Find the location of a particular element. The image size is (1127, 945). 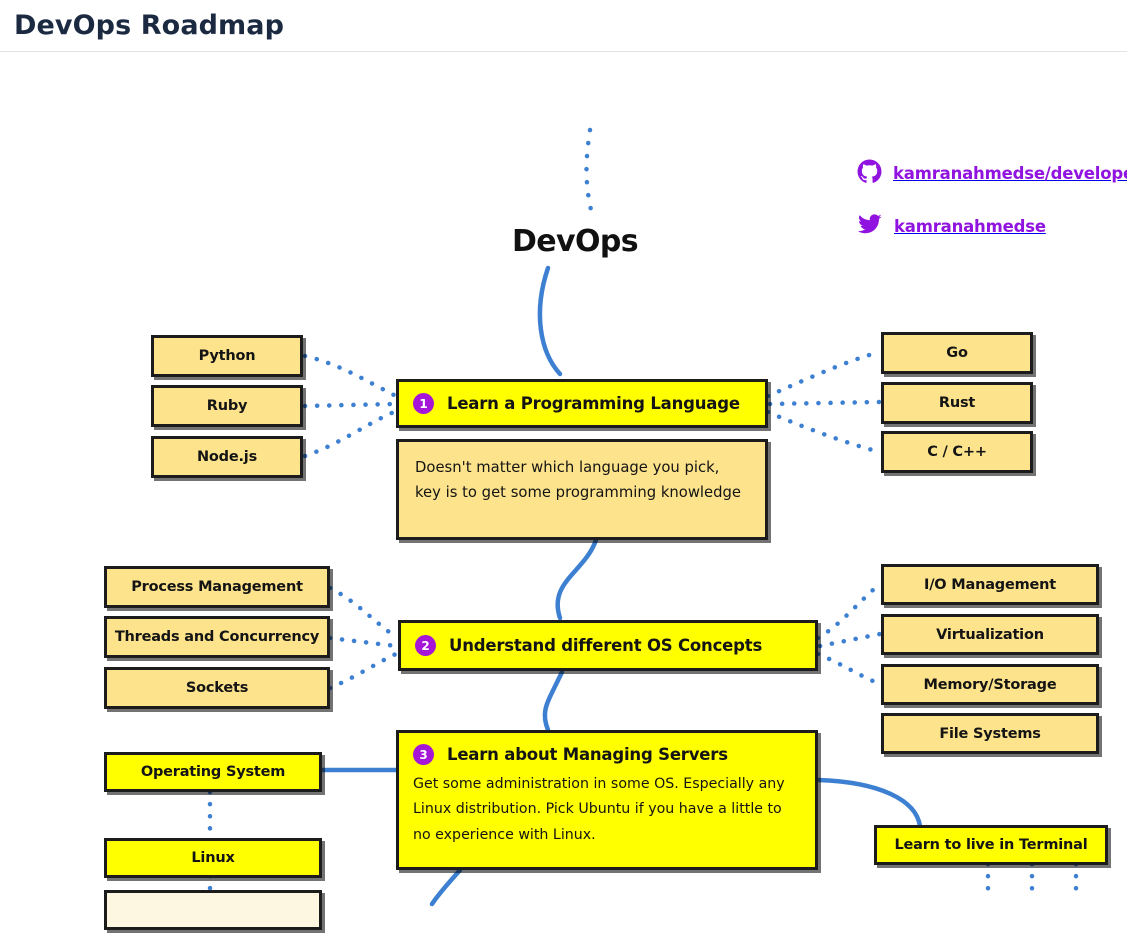

step-3-title: Learn about Managing Servers is located at coordinates (587, 754).